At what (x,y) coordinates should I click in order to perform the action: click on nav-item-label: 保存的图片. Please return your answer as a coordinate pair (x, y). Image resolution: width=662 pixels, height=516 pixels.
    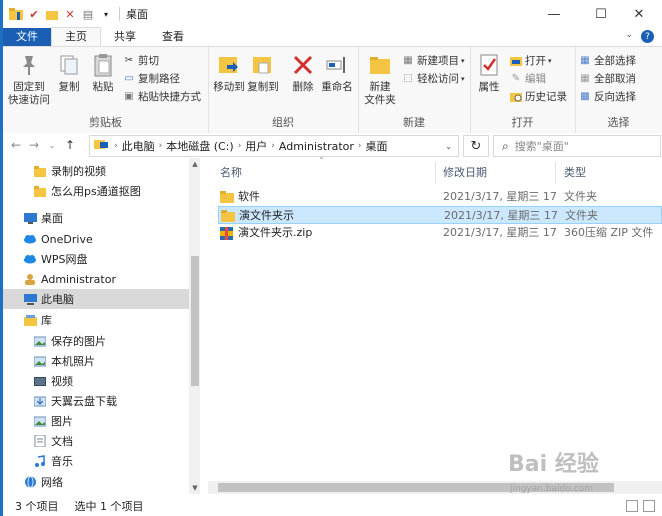
    Looking at the image, I should click on (78, 341).